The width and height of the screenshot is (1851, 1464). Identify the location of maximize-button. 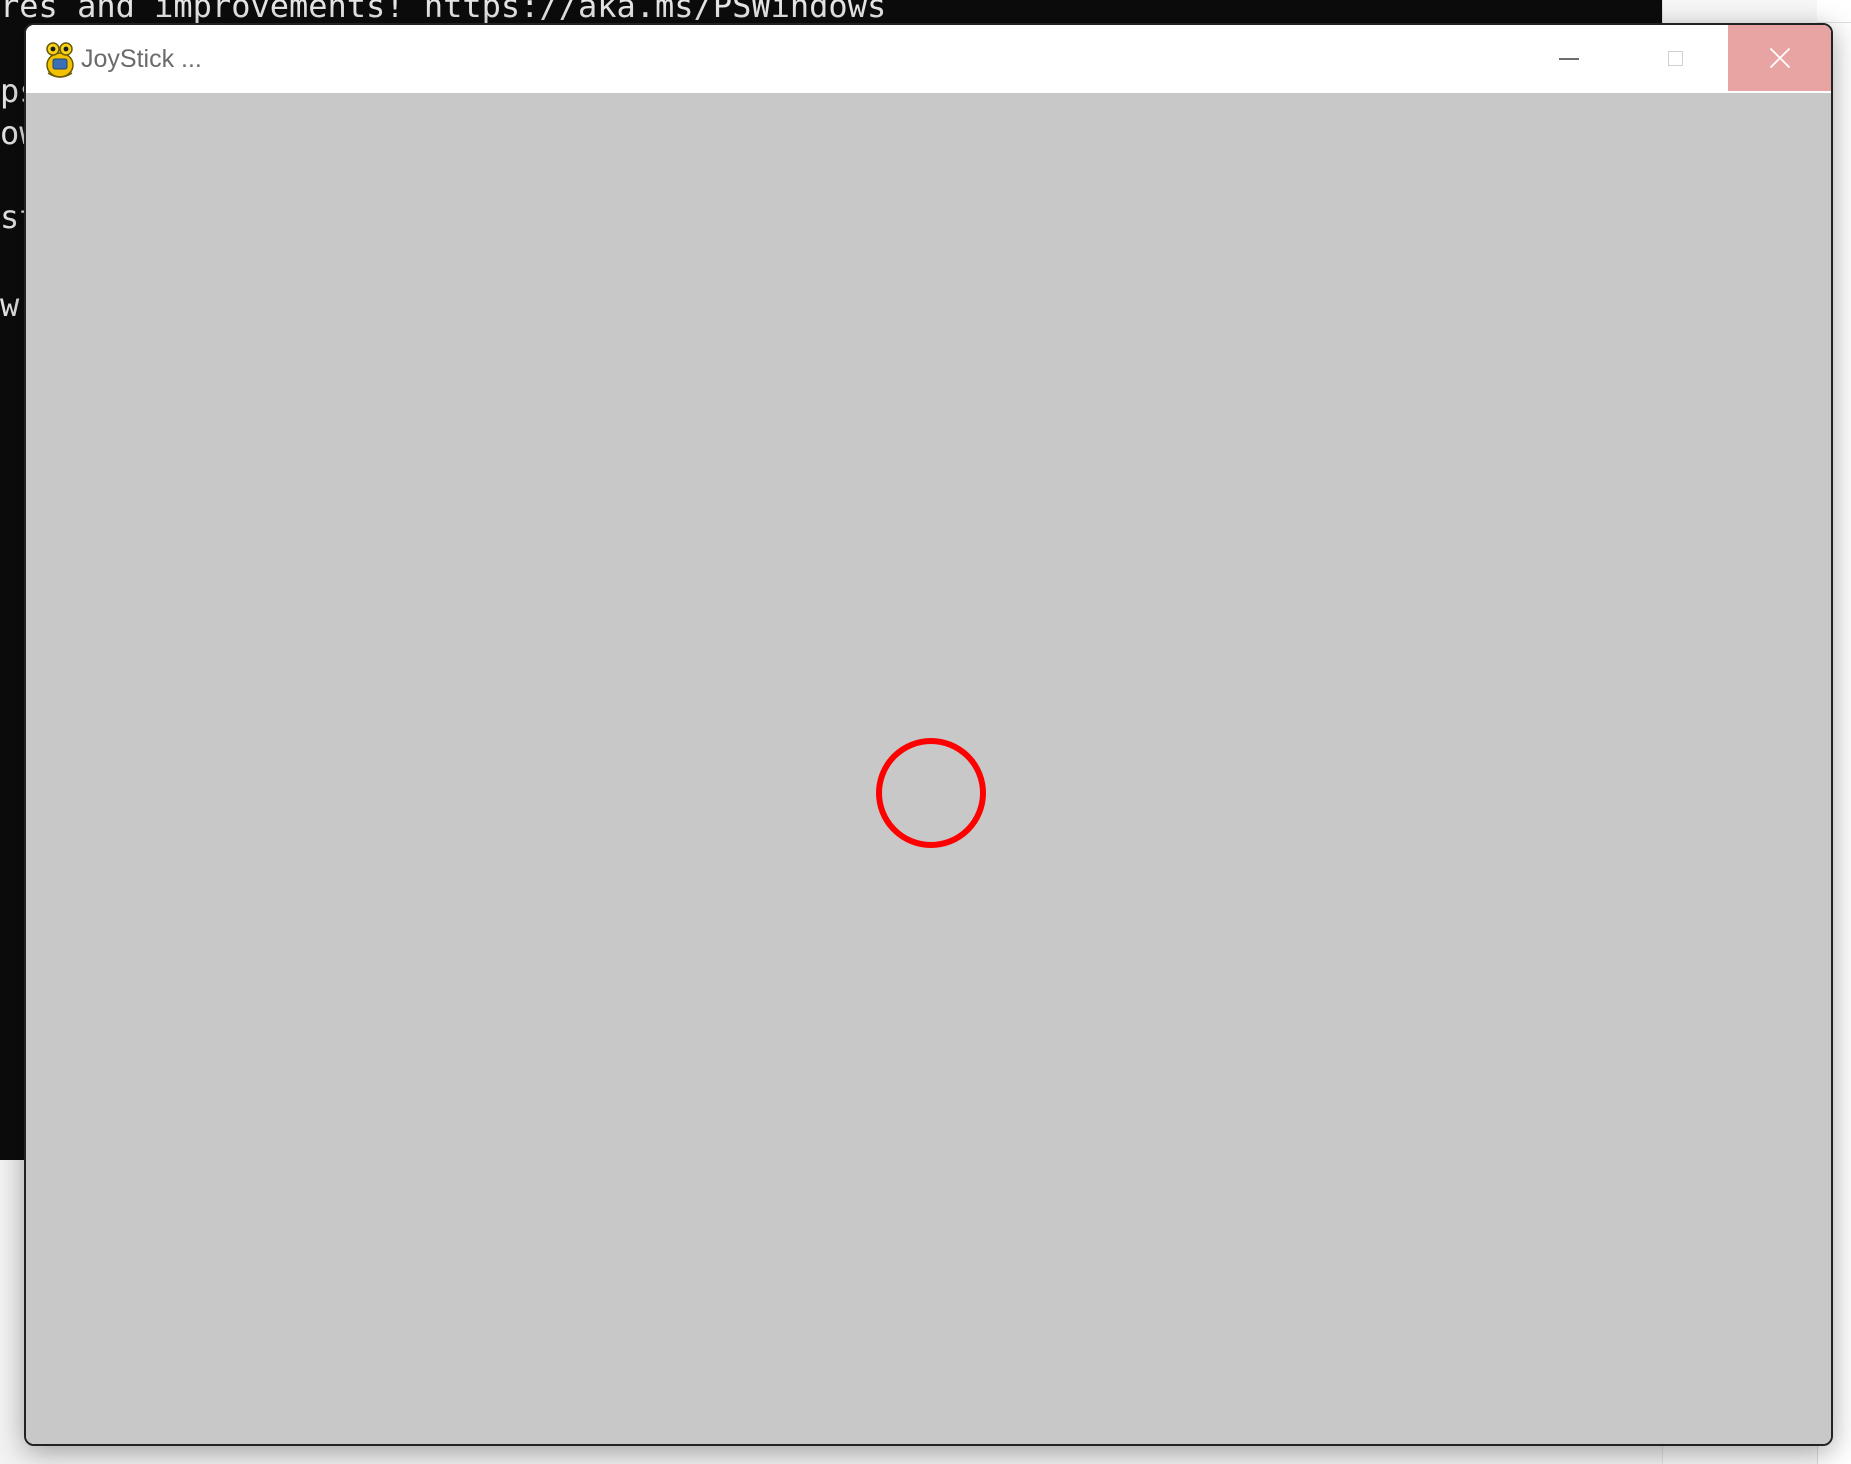
(1675, 58).